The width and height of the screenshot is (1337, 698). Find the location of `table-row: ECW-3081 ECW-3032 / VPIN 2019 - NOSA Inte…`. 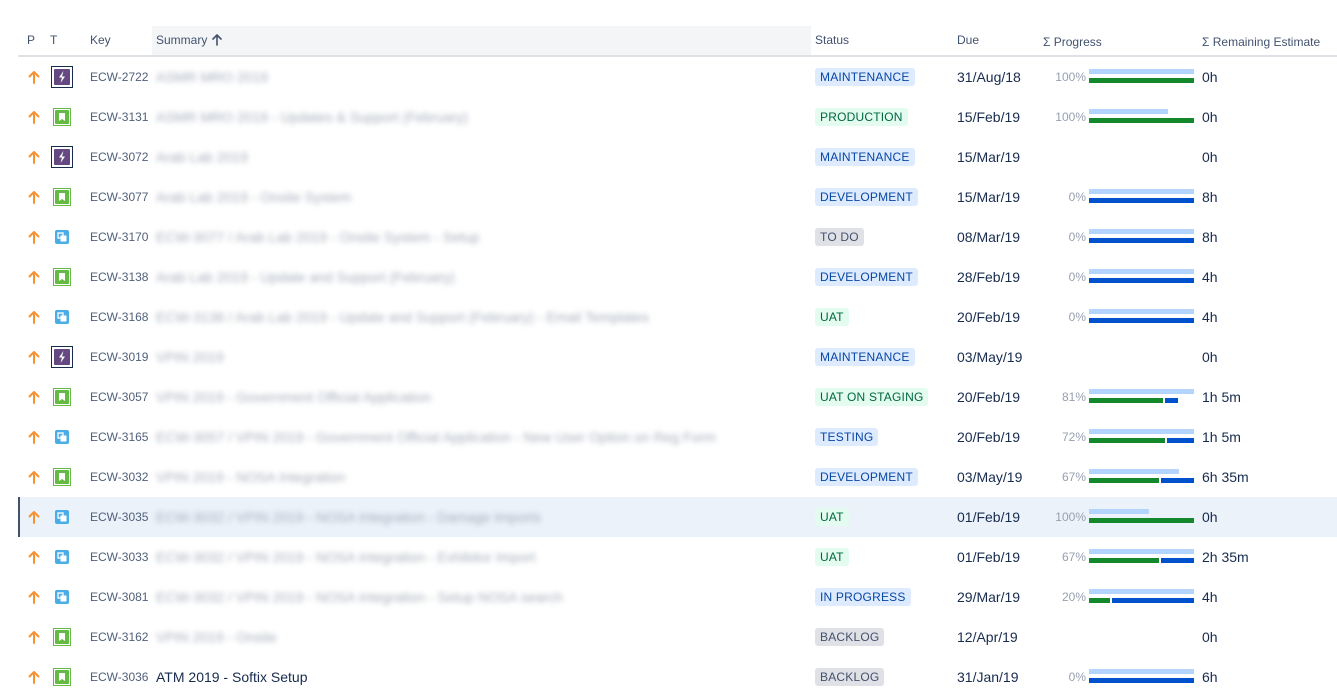

table-row: ECW-3081 ECW-3032 / VPIN 2019 - NOSA Inte… is located at coordinates (677, 597).